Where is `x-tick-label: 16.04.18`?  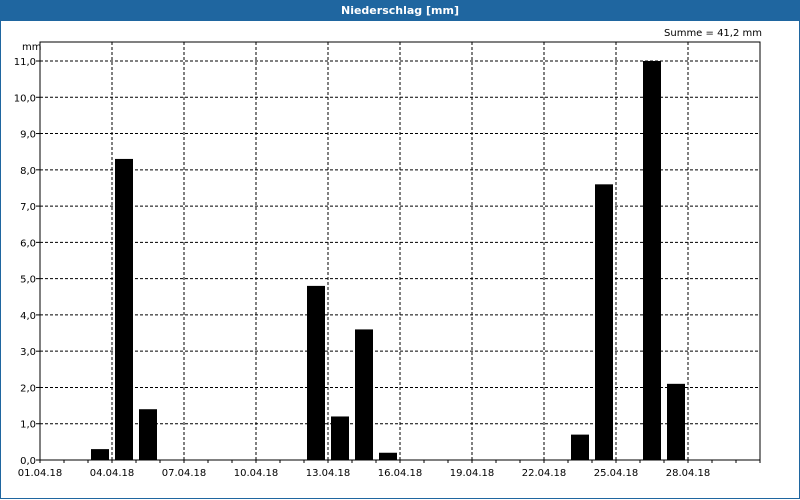
x-tick-label: 16.04.18 is located at coordinates (400, 473).